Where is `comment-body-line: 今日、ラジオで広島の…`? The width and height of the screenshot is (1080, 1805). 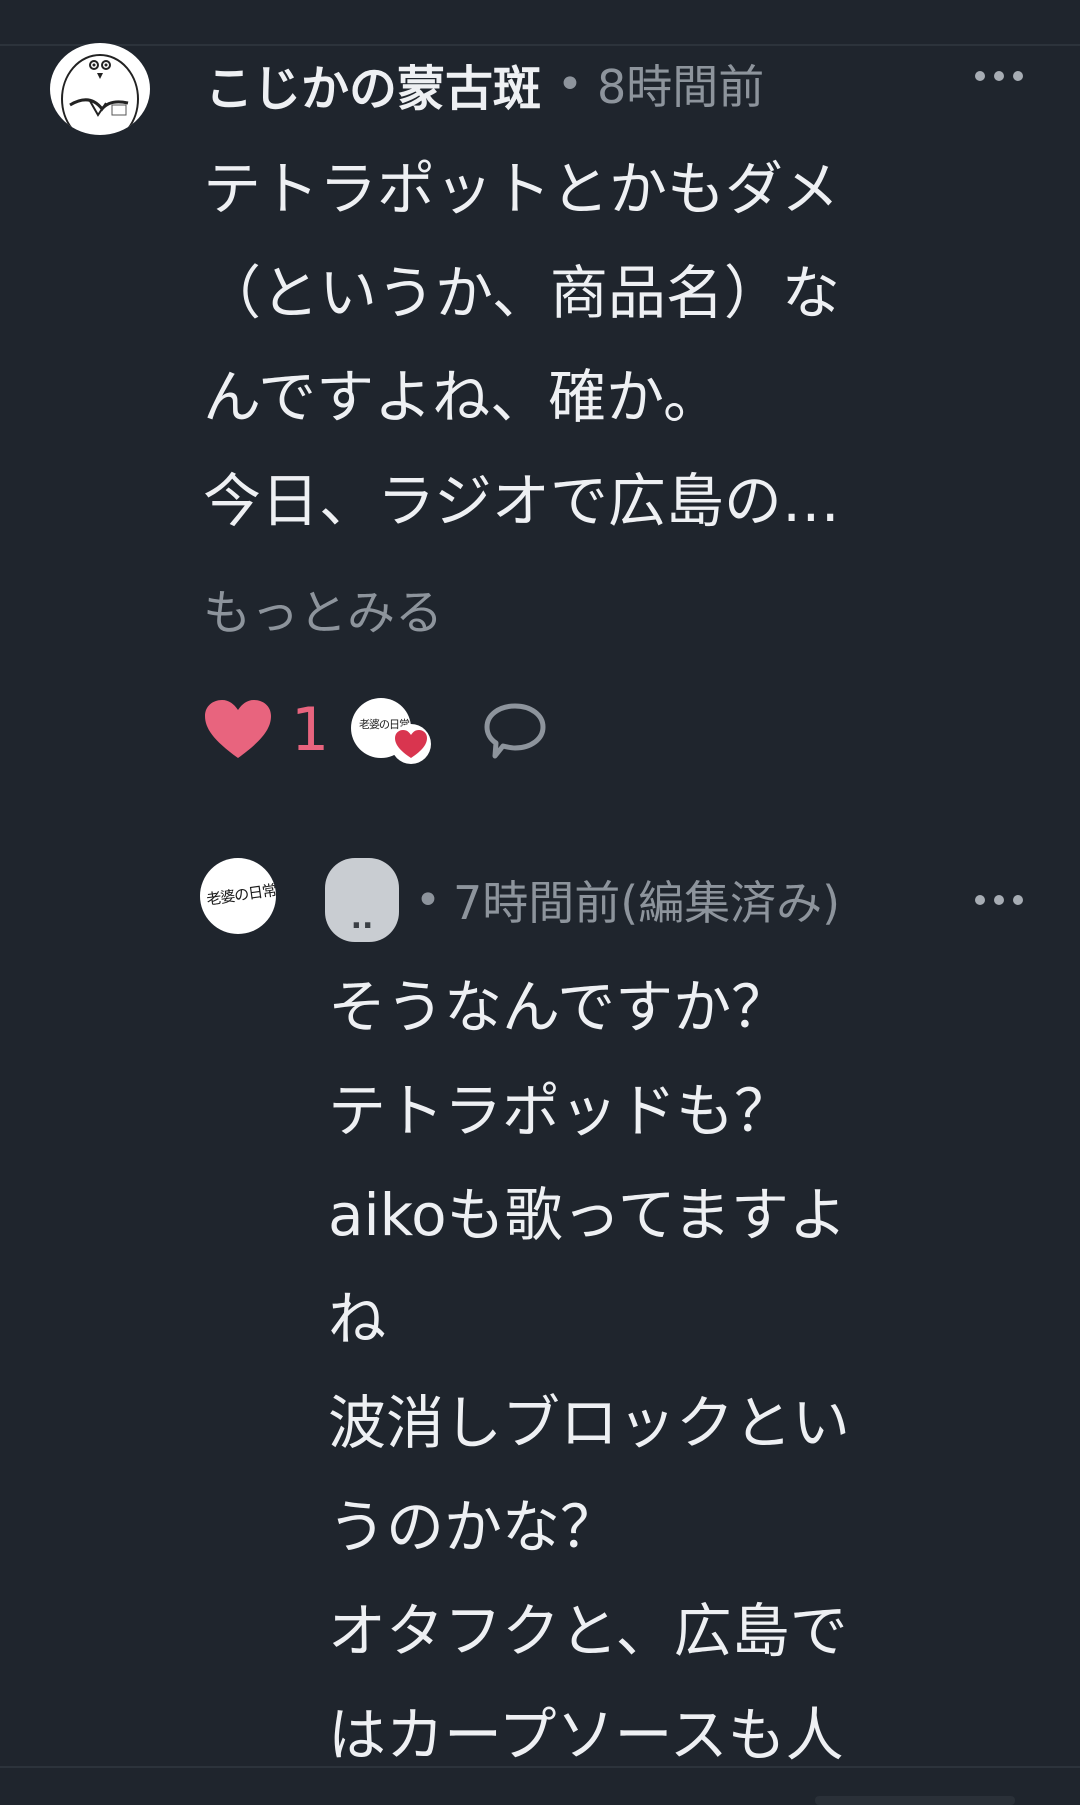 comment-body-line: 今日、ラジオで広島の… is located at coordinates (521, 501).